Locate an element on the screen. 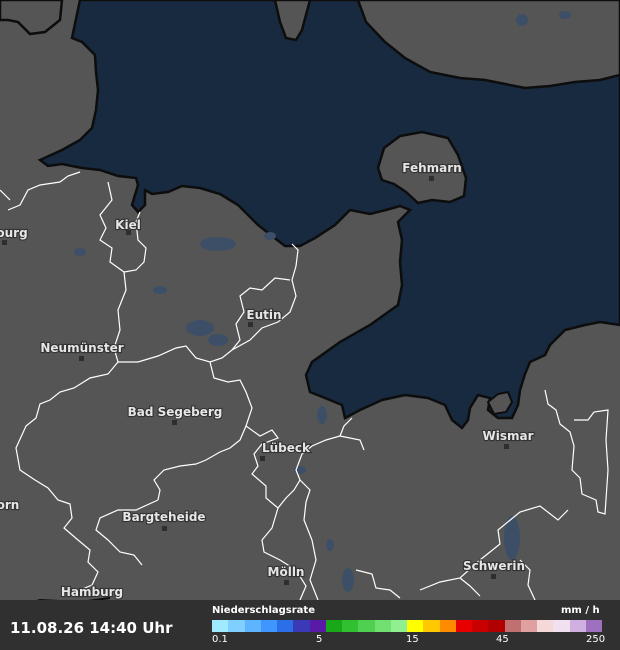 The height and width of the screenshot is (650, 620). precipitation-legend-scale is located at coordinates (407, 626).